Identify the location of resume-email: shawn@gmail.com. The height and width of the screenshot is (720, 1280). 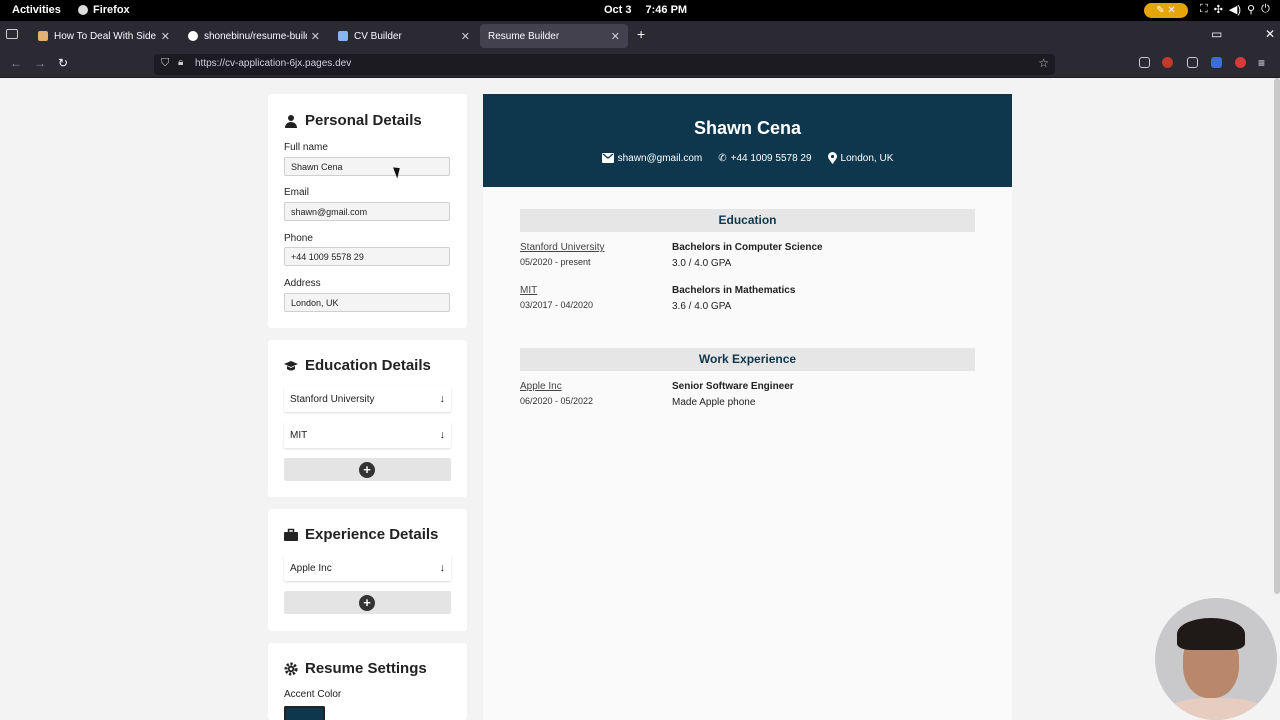
(651, 158).